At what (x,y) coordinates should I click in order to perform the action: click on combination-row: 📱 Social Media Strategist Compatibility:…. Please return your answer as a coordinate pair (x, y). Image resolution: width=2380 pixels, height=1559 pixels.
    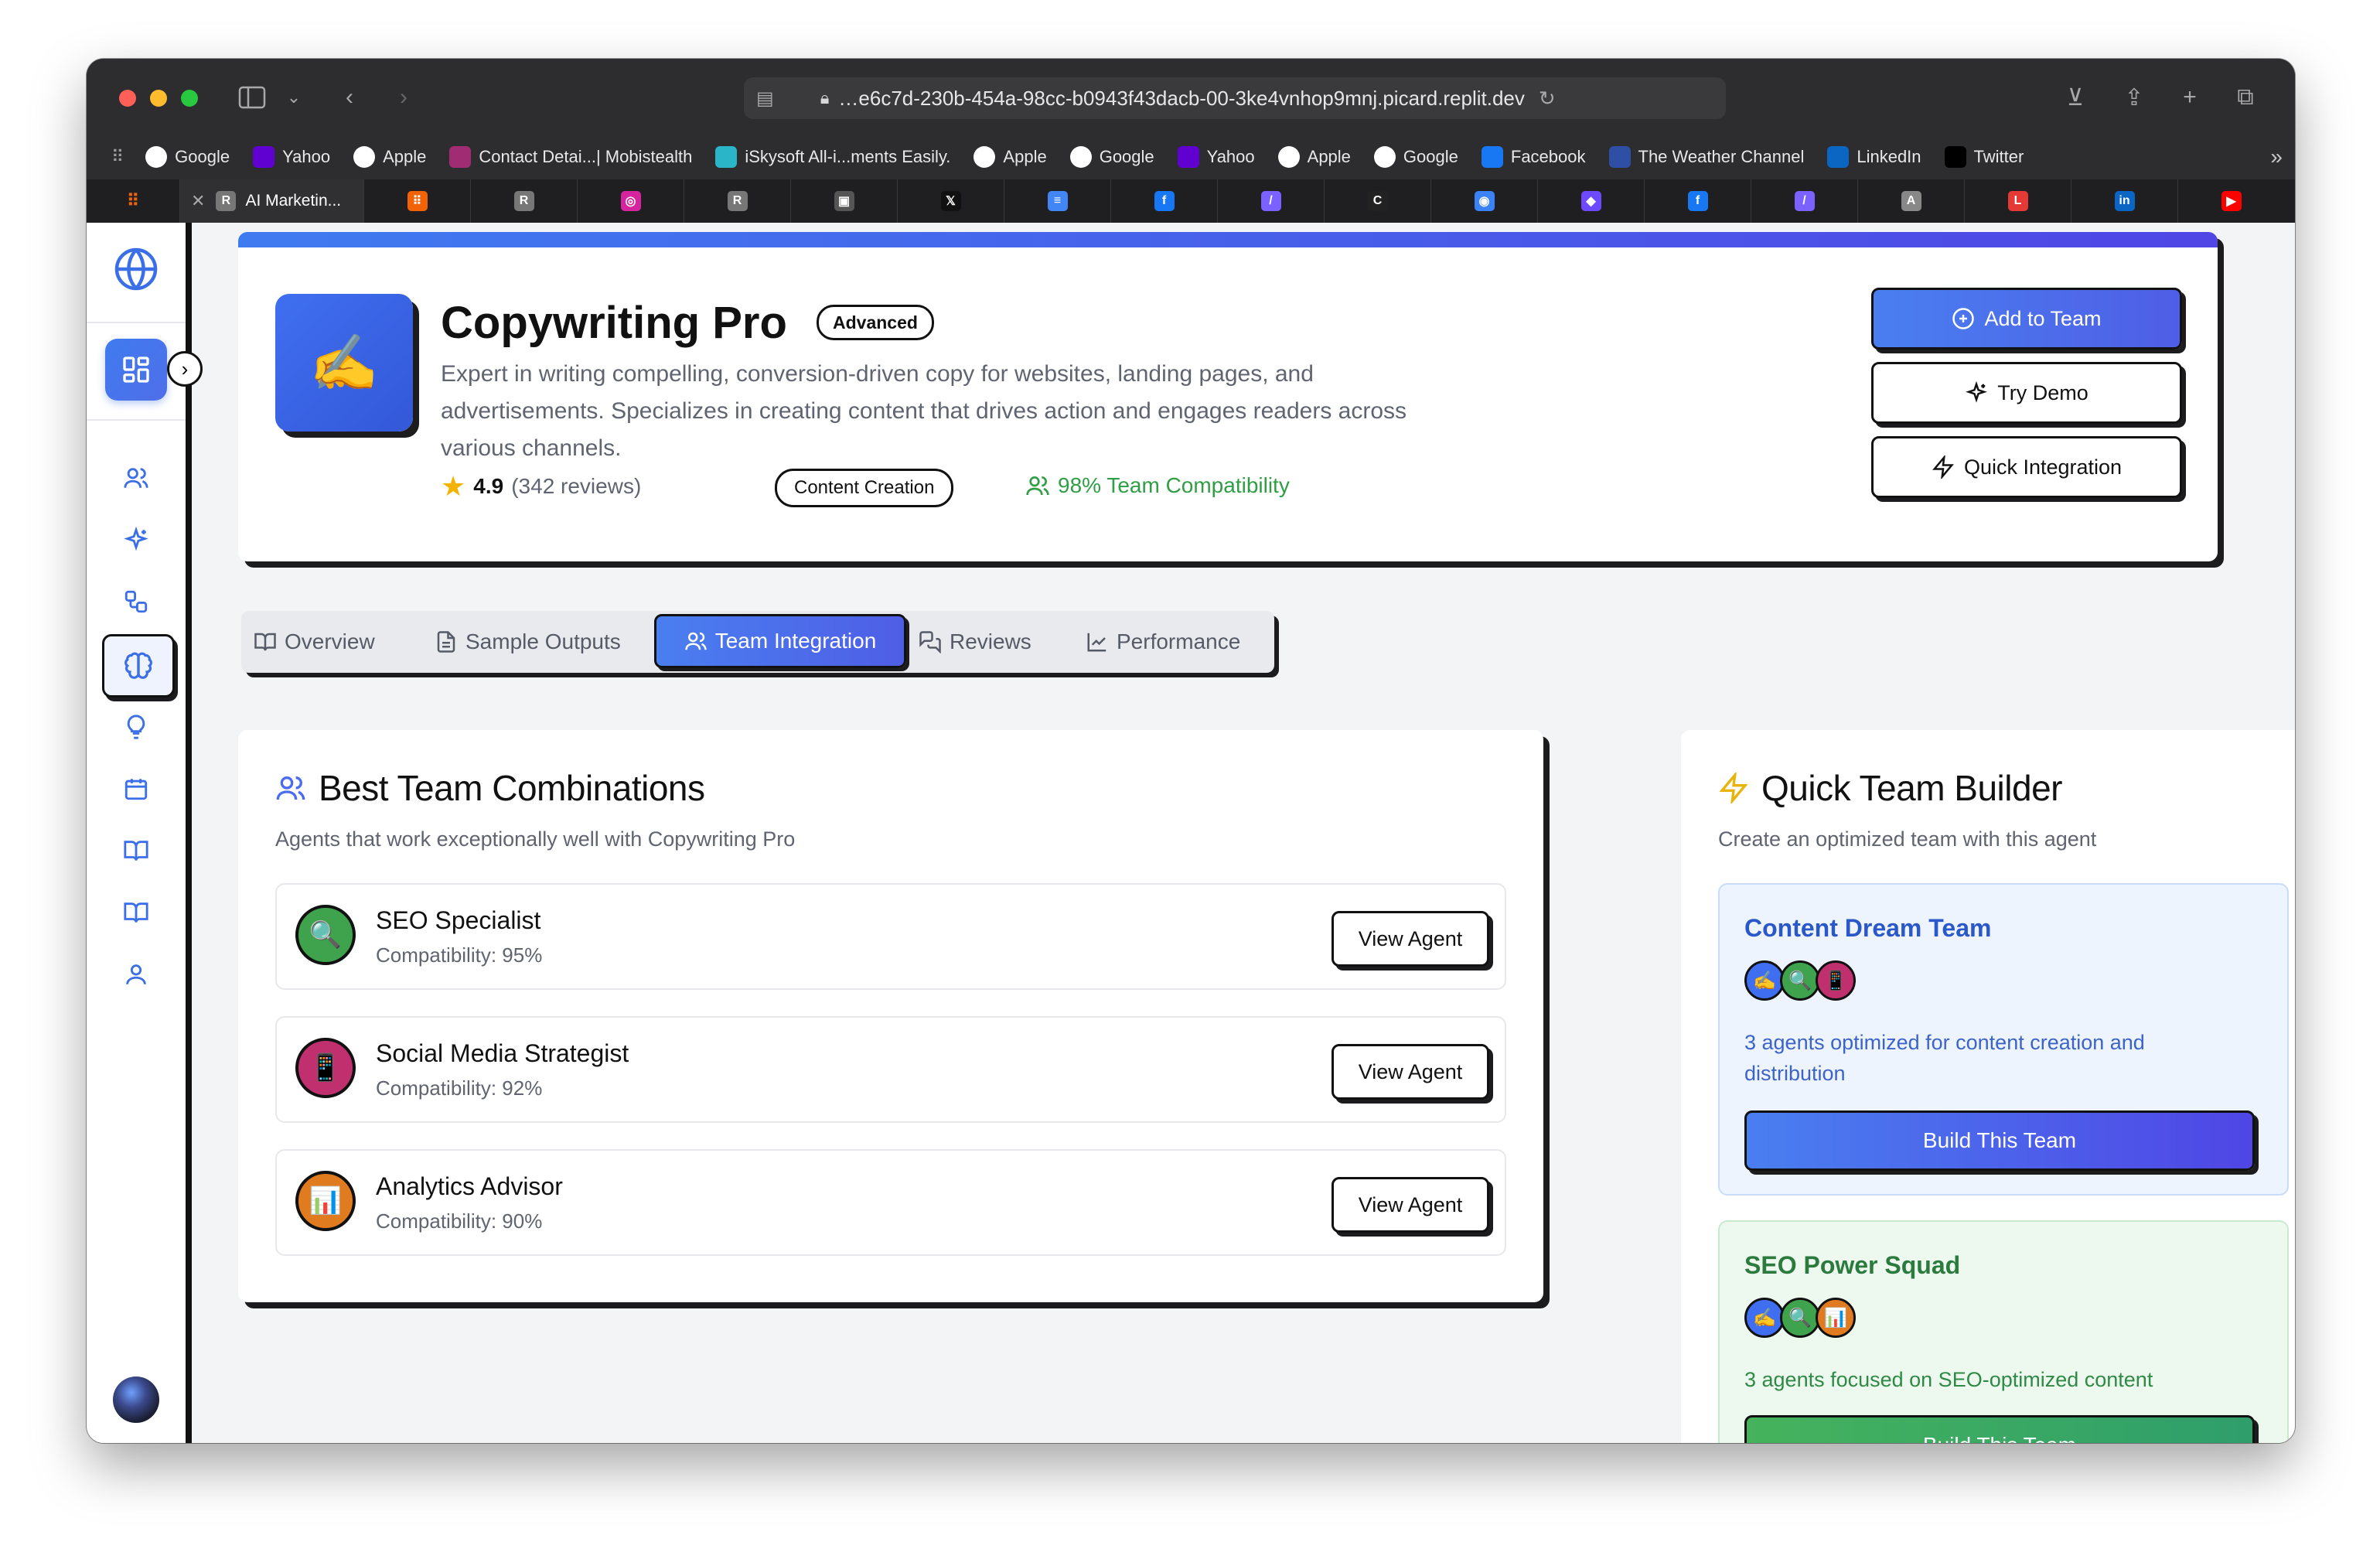
    Looking at the image, I should click on (890, 1069).